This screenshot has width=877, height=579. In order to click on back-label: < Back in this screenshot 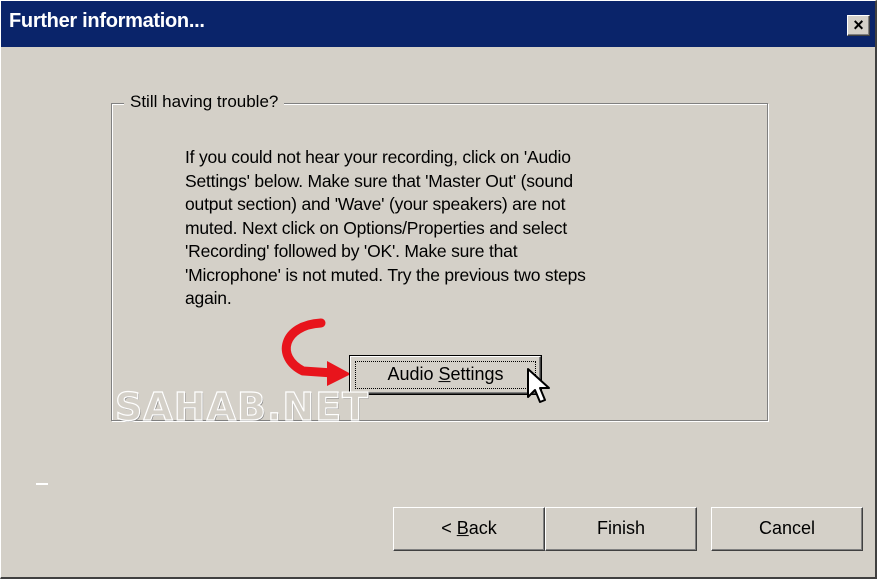, I will do `click(469, 528)`.